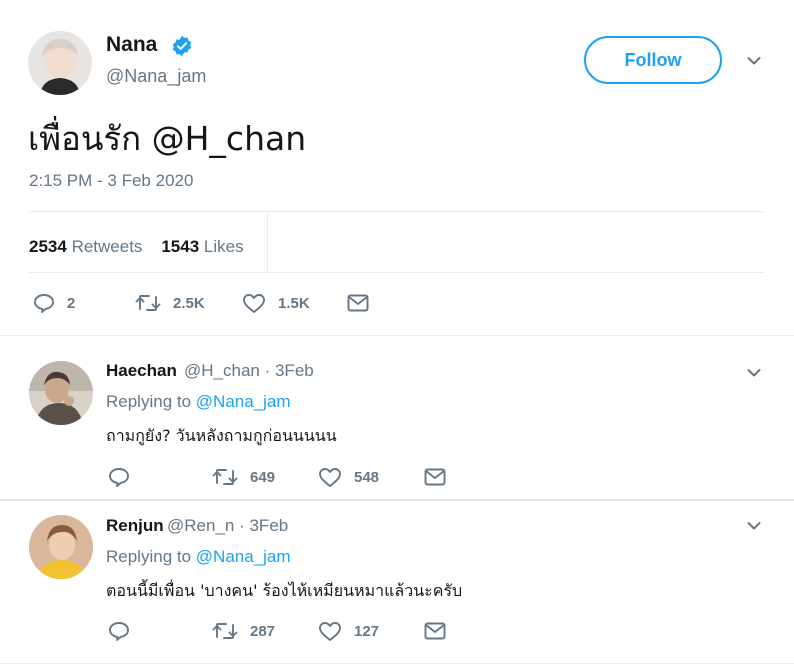  Describe the element at coordinates (131, 45) in the screenshot. I see `author-name: Nana` at that location.